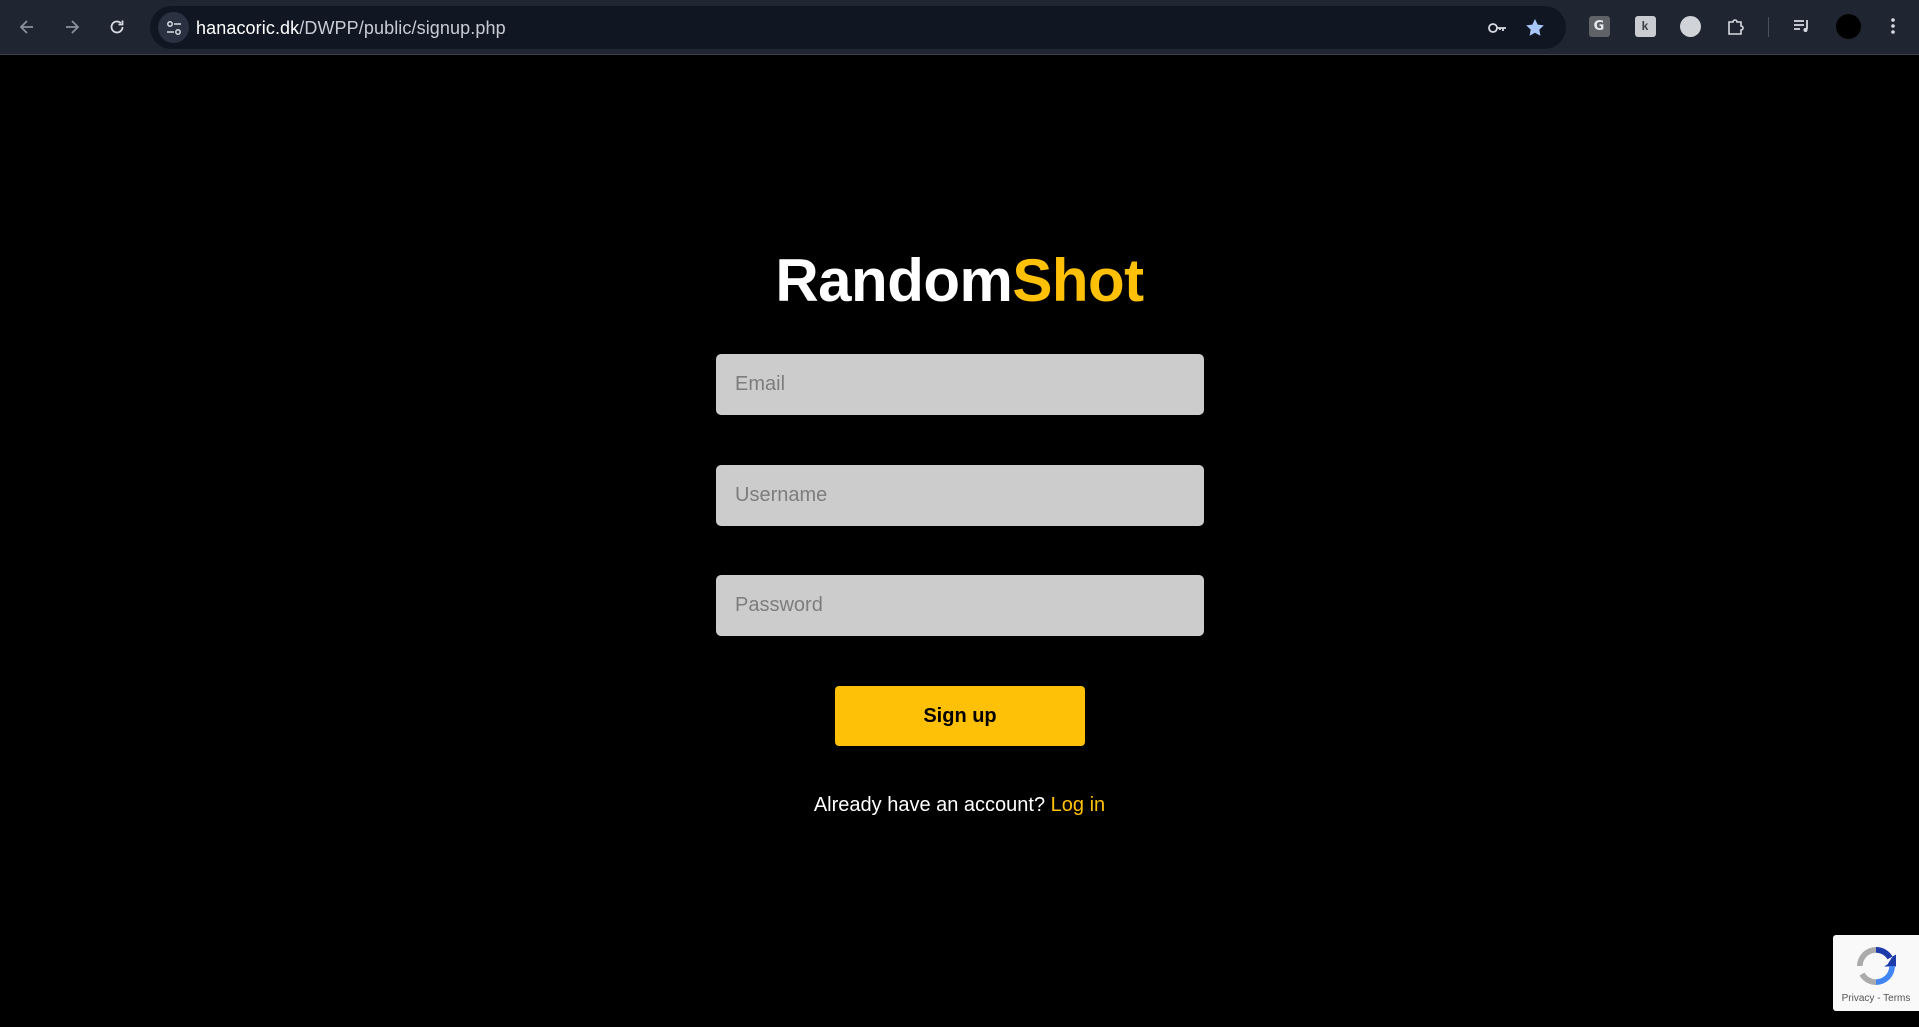 The height and width of the screenshot is (1027, 1919). I want to click on queue-music-icon, so click(1801, 26).